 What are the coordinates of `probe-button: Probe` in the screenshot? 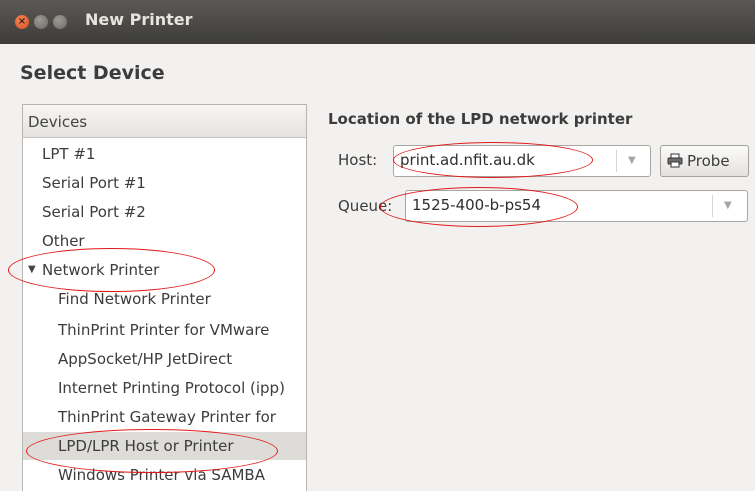 It's located at (704, 161).